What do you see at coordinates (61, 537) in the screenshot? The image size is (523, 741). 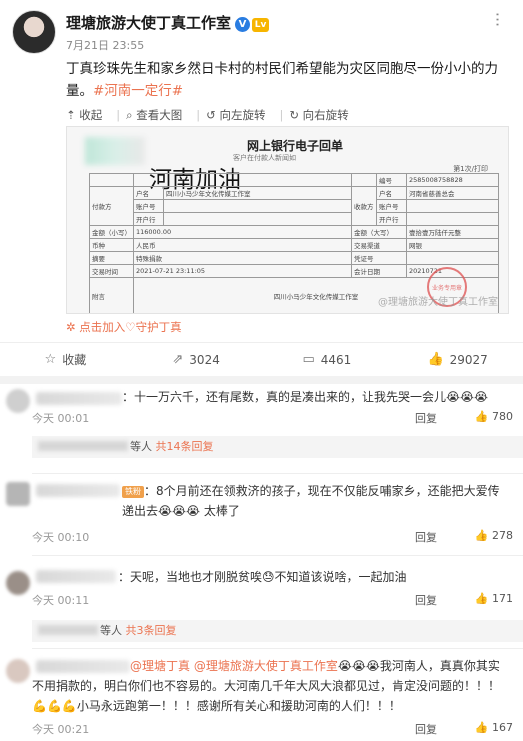 I see `comment-time: 今天 00:10` at bounding box center [61, 537].